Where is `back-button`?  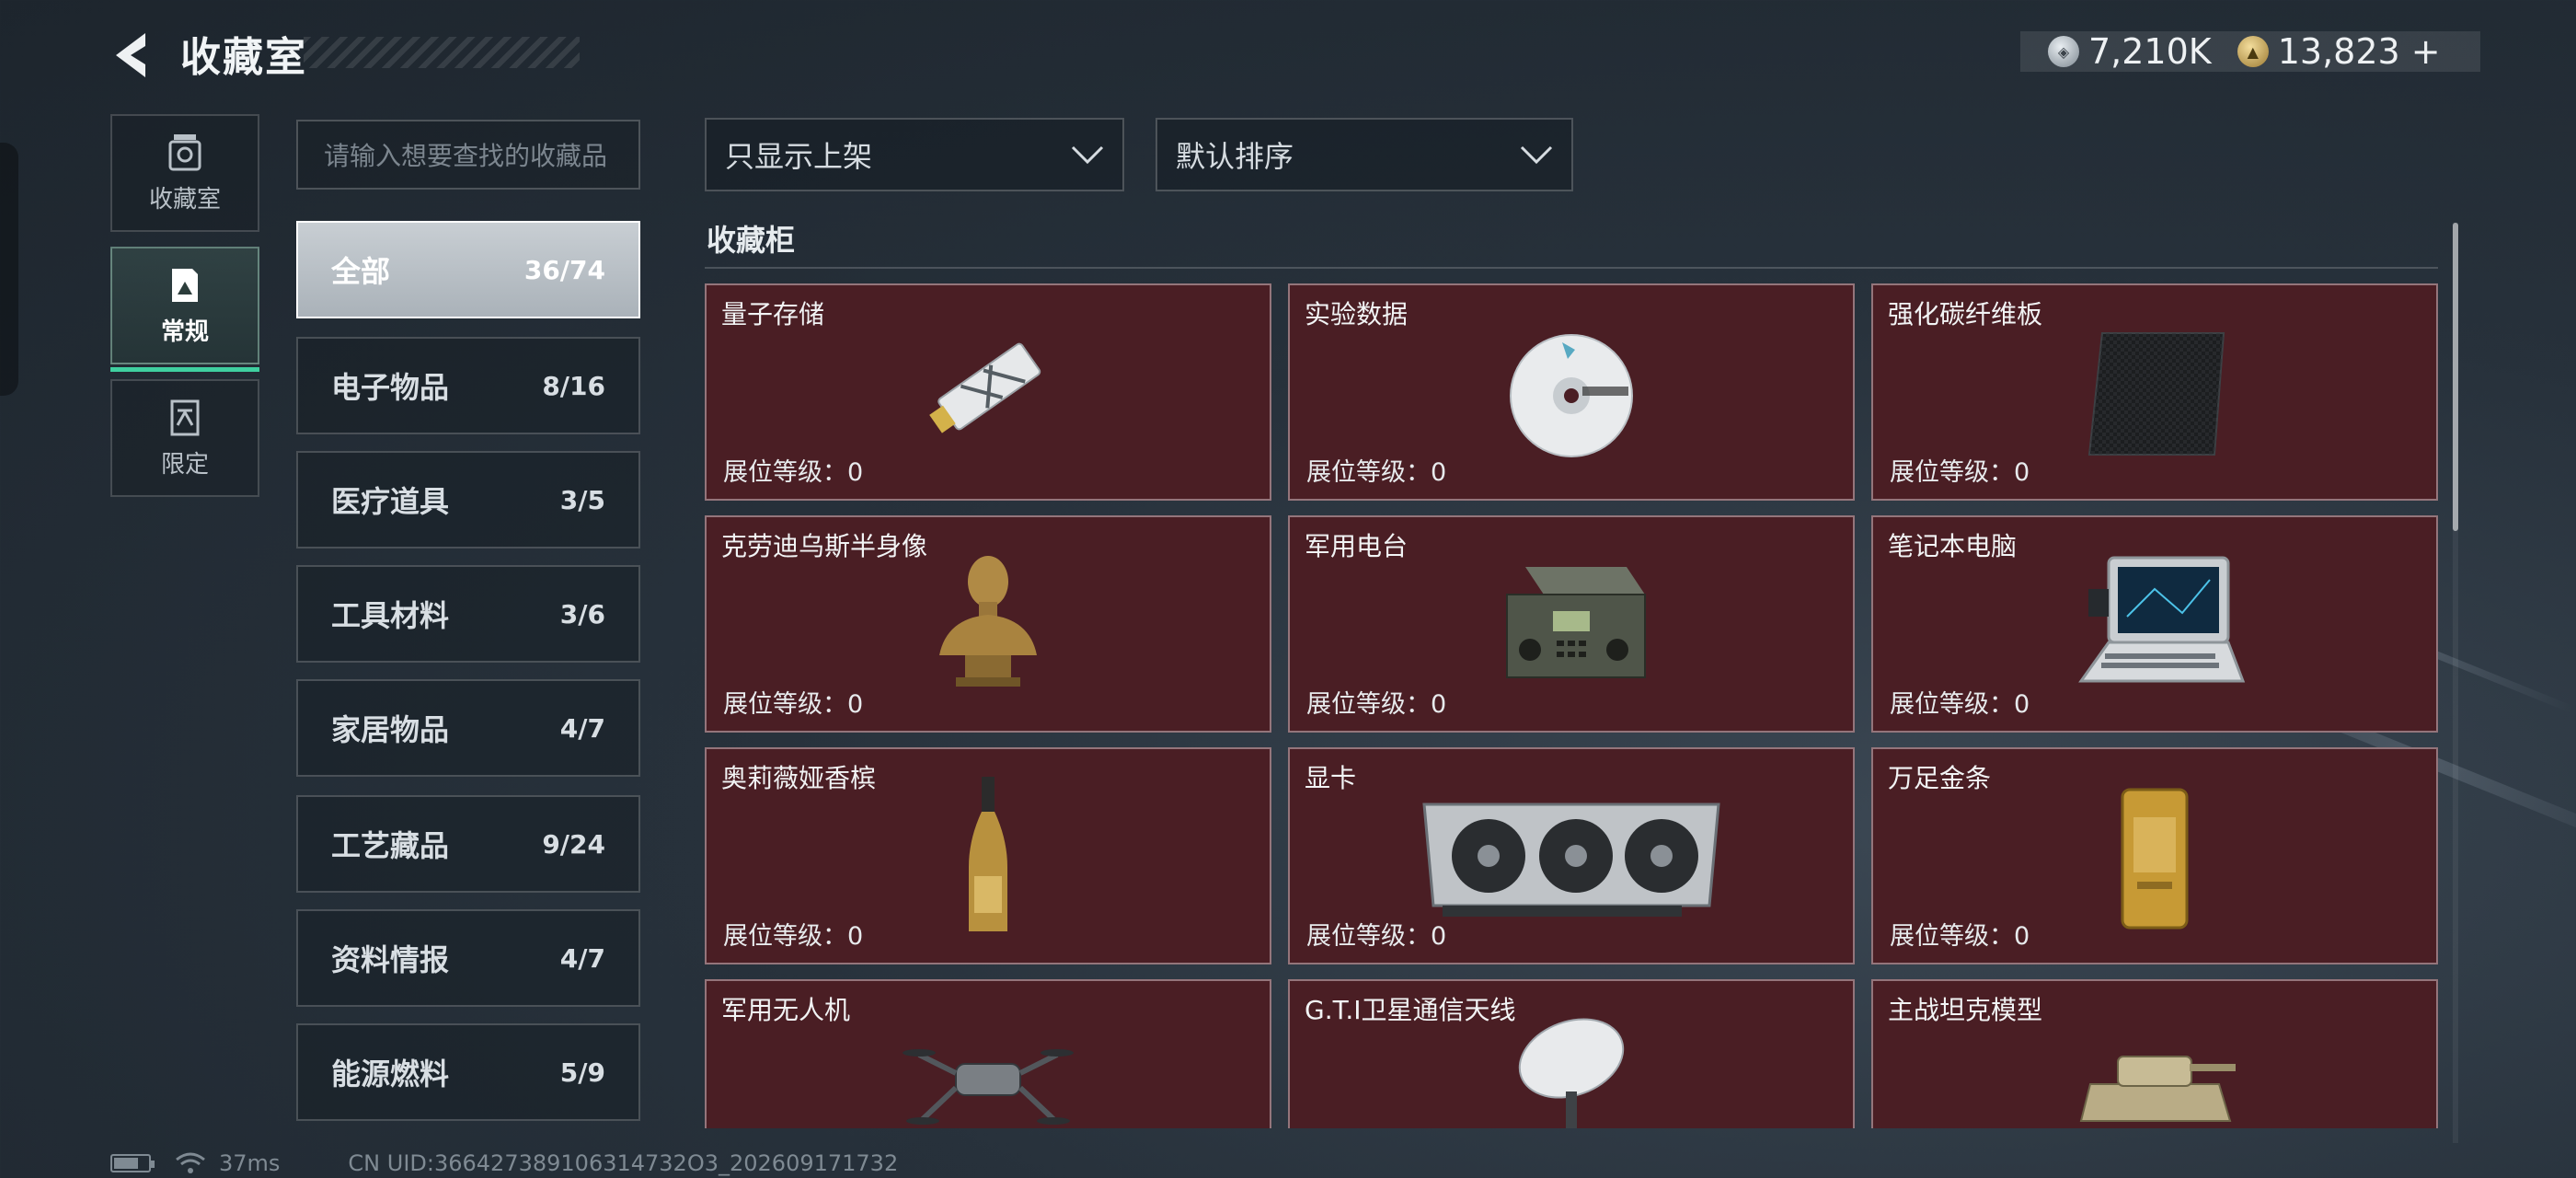 back-button is located at coordinates (136, 55).